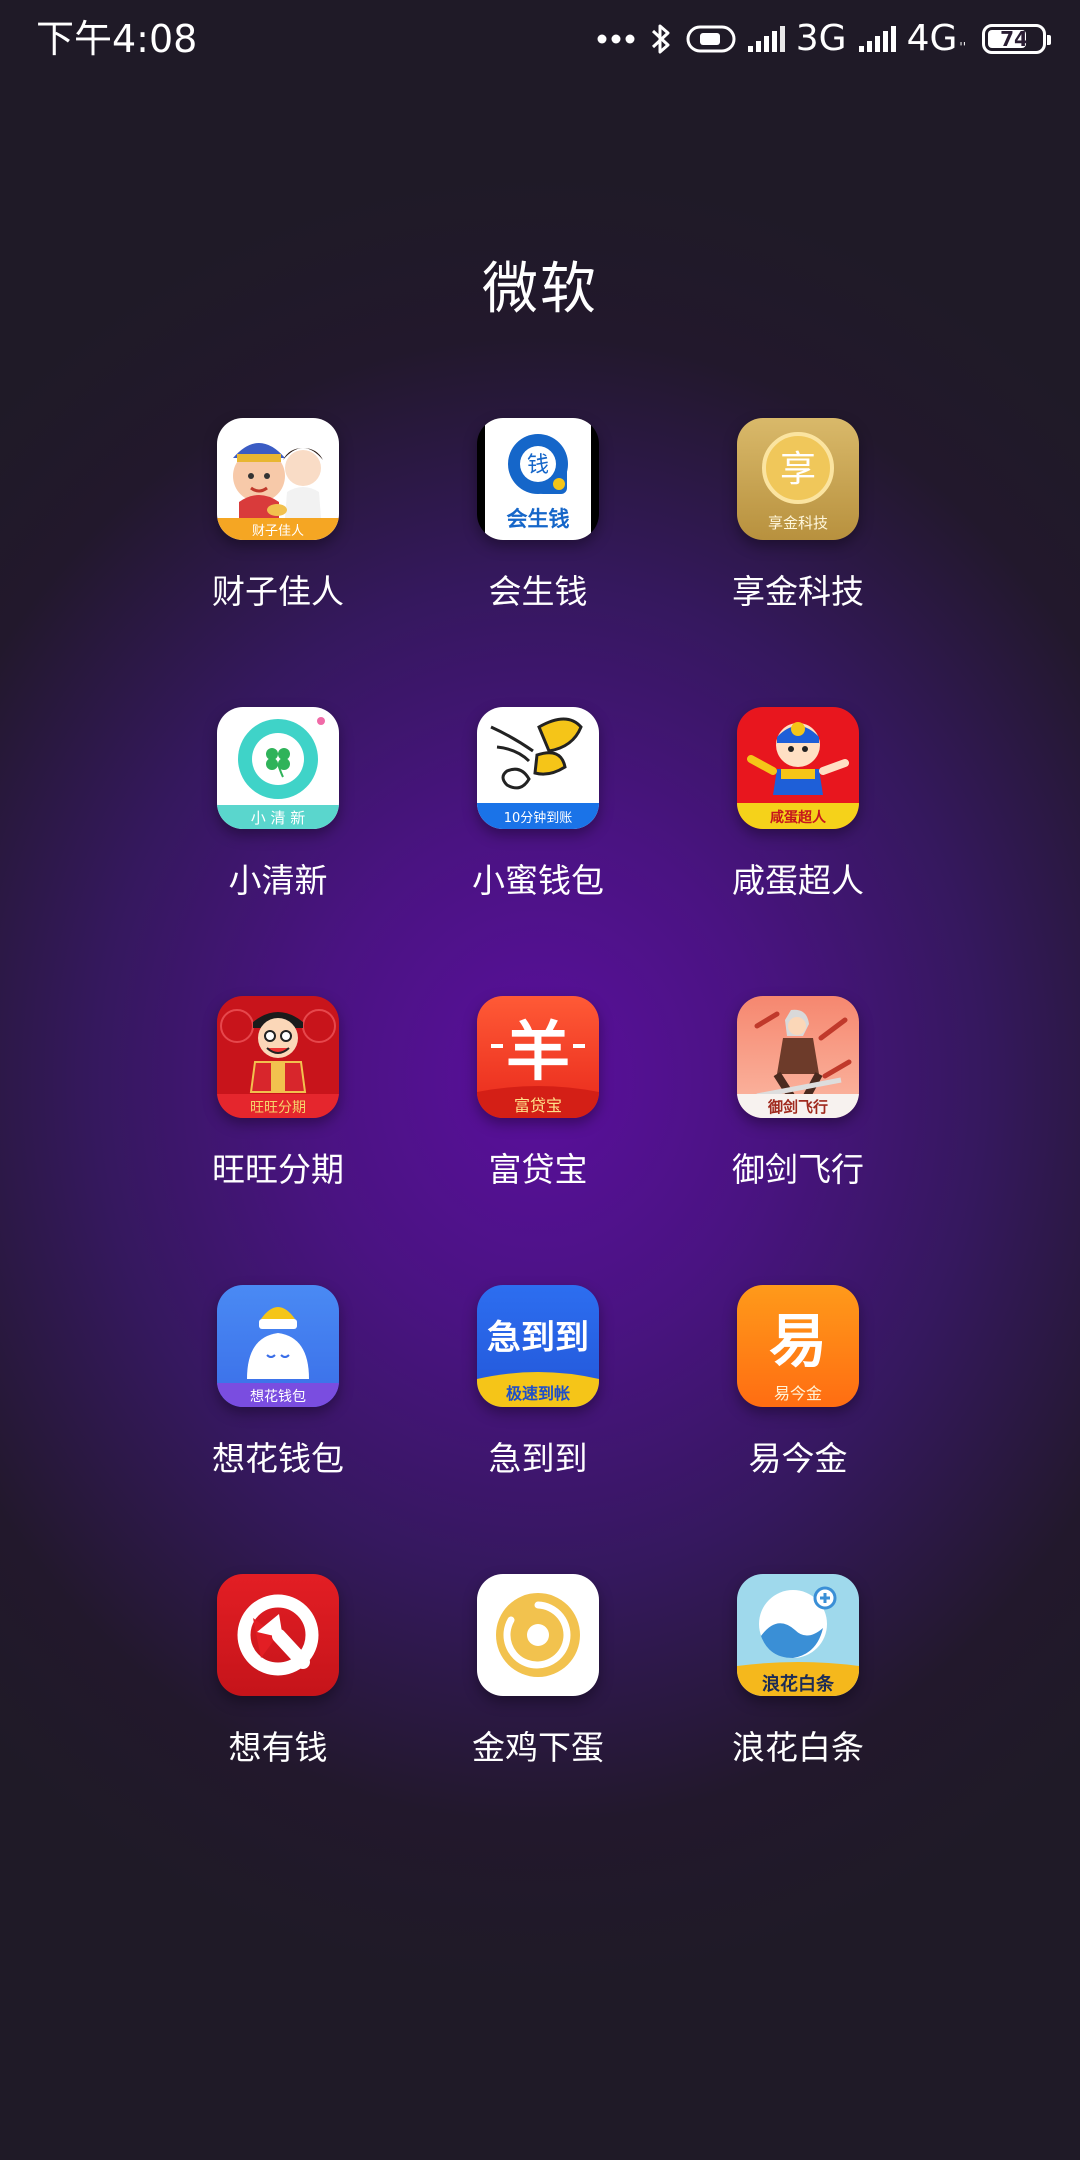 The height and width of the screenshot is (2160, 1080). What do you see at coordinates (798, 851) in the screenshot?
I see `app-xiandan-chaoren: 咸蛋超人 咸蛋超人` at bounding box center [798, 851].